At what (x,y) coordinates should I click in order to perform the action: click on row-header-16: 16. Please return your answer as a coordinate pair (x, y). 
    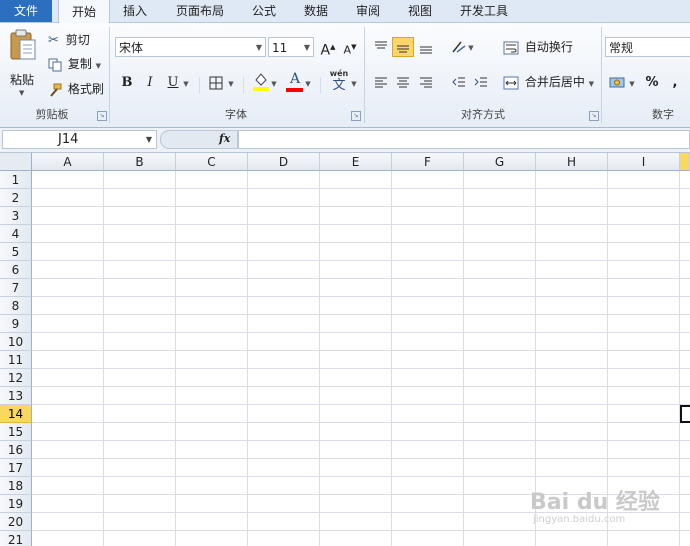
    Looking at the image, I should click on (16, 450).